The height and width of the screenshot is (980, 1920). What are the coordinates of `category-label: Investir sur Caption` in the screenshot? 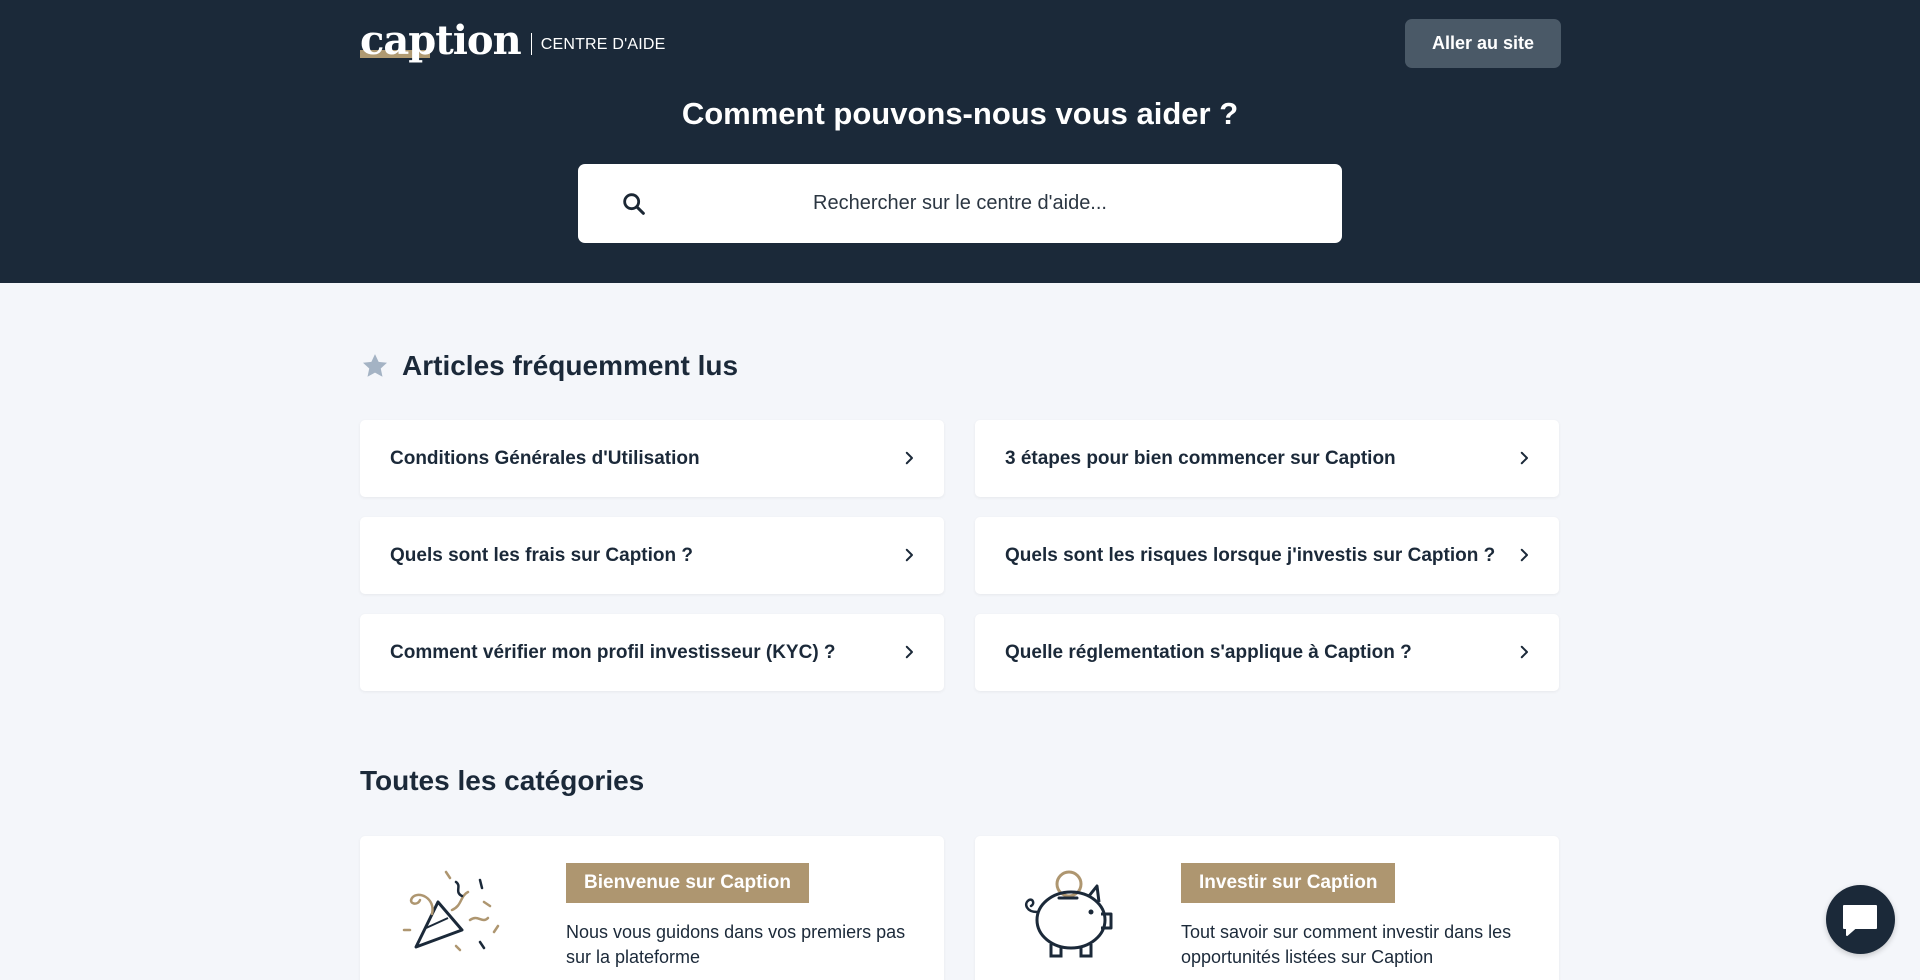 It's located at (1288, 883).